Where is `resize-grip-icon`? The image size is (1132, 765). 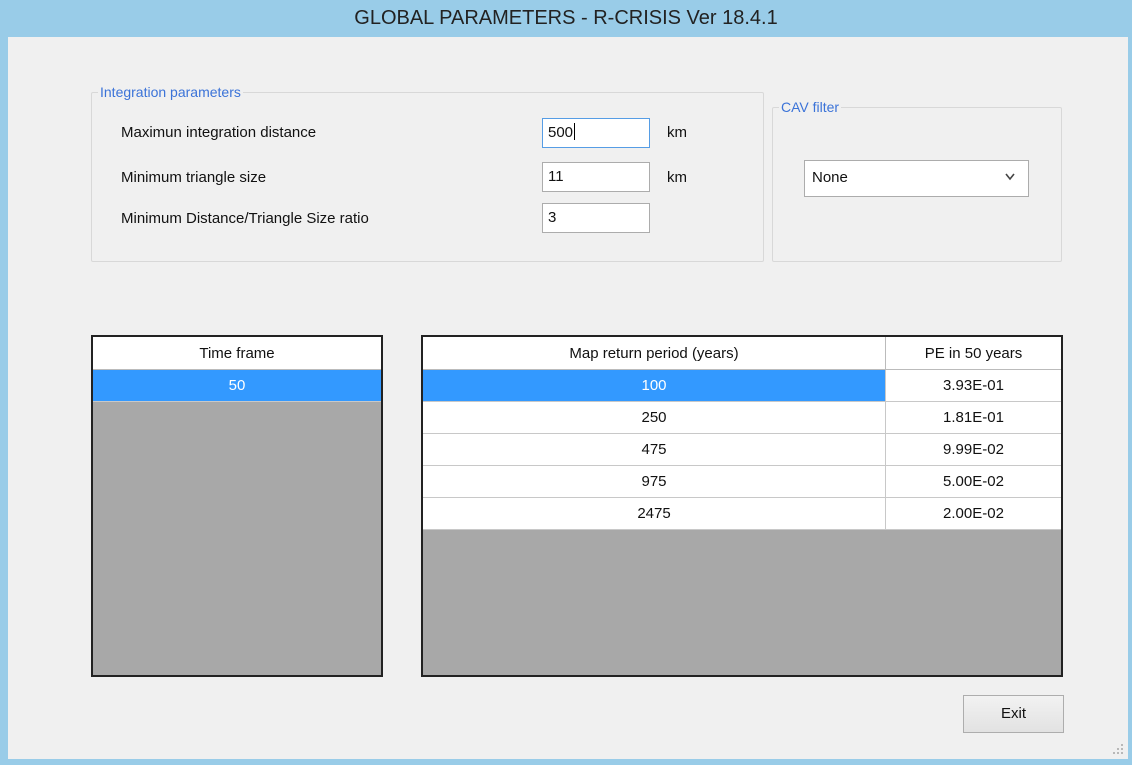
resize-grip-icon is located at coordinates (1118, 749).